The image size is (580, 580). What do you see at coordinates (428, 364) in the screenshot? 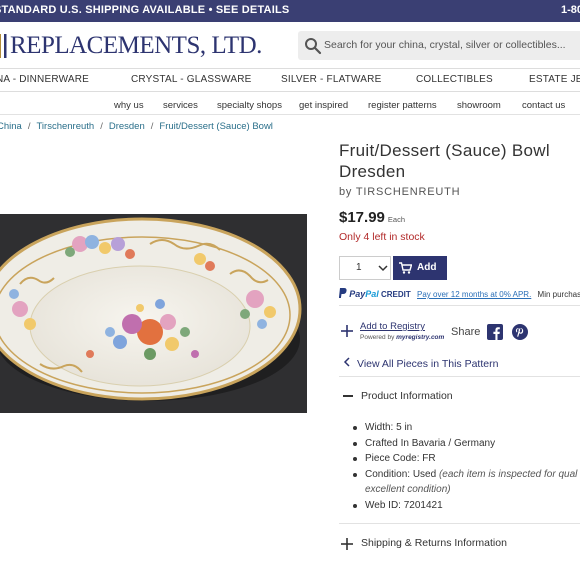
I see `view-all-label: View All Pieces in This Pattern` at bounding box center [428, 364].